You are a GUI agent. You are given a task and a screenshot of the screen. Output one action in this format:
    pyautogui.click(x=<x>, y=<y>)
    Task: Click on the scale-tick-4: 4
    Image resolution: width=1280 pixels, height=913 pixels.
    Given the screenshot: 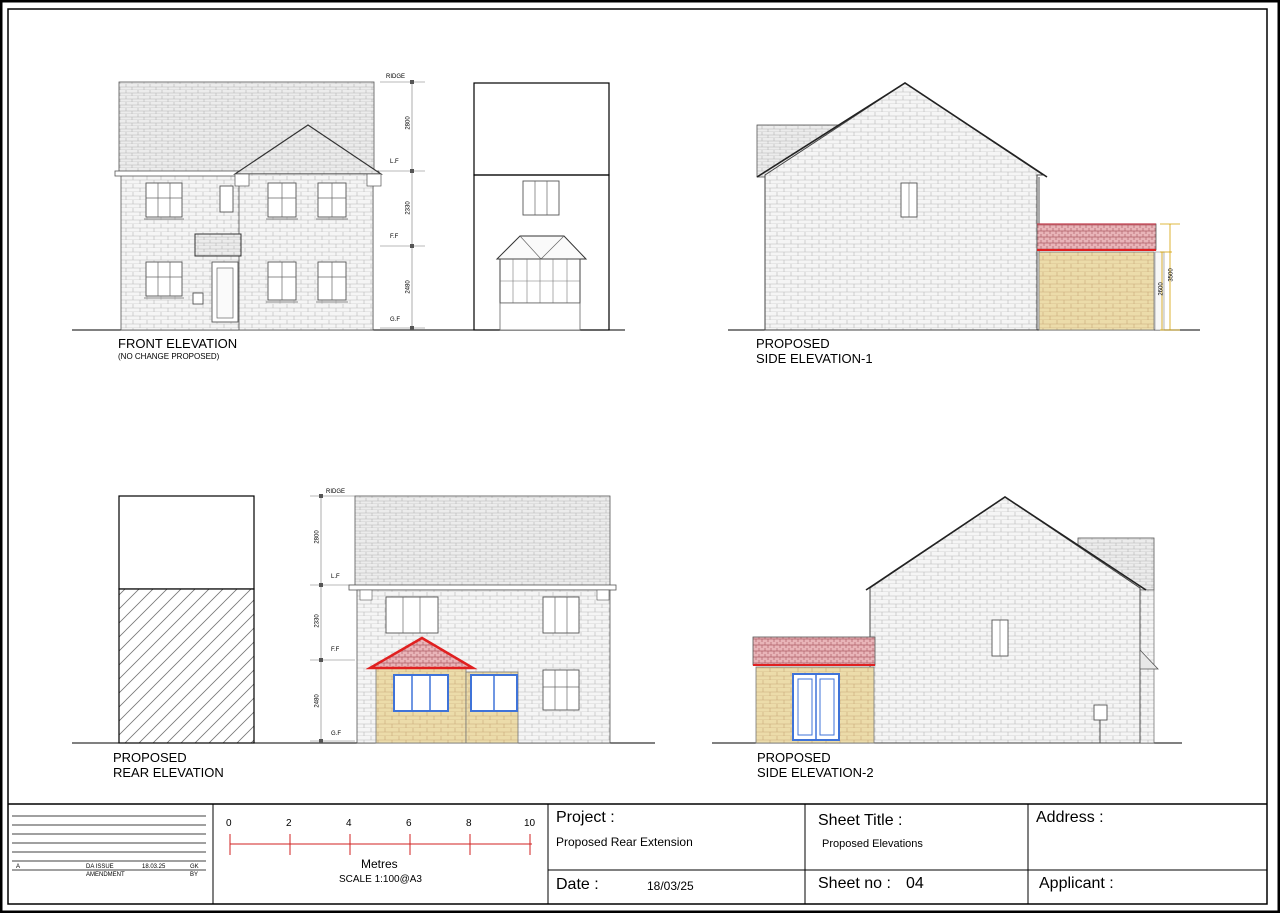 What is the action you would take?
    pyautogui.click(x=349, y=823)
    